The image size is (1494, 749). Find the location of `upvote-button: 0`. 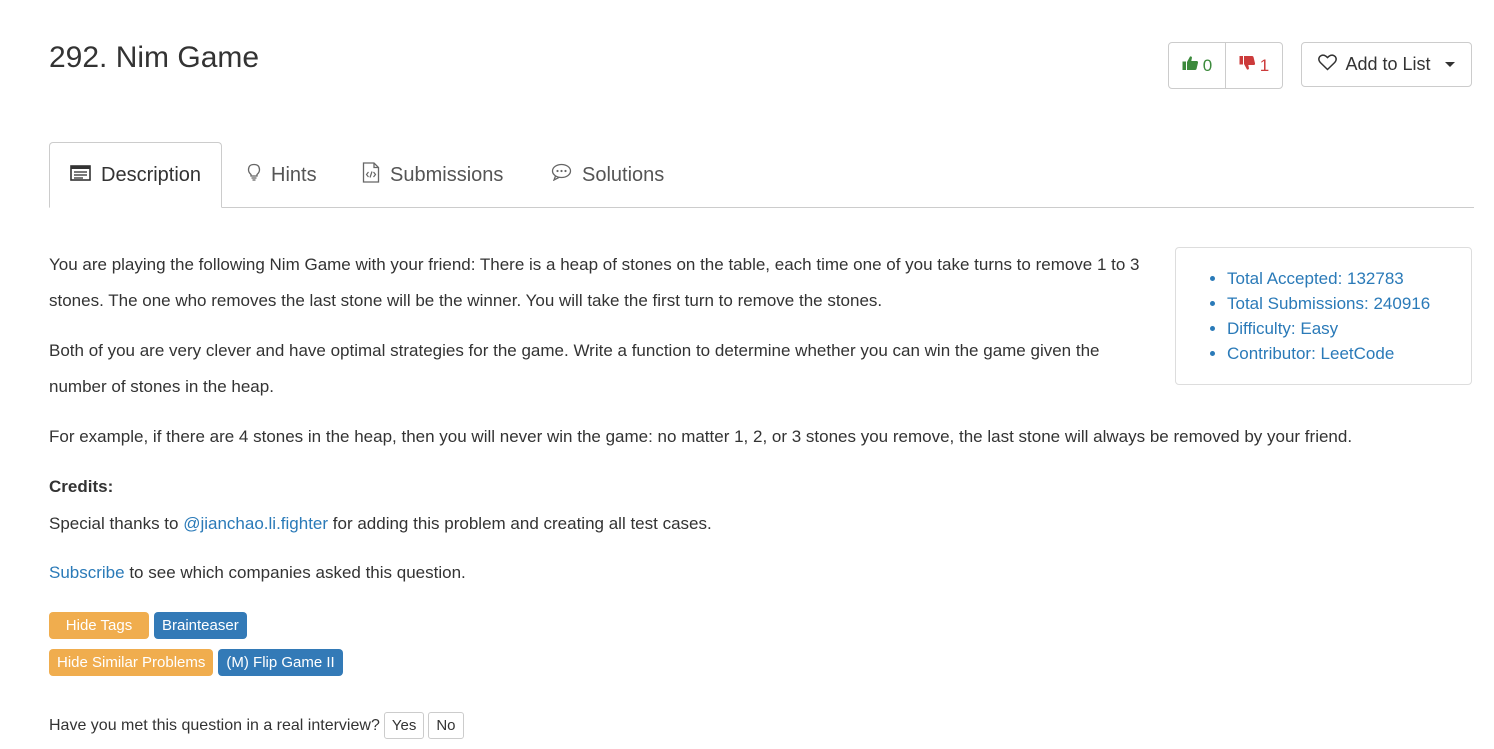

upvote-button: 0 is located at coordinates (1197, 65).